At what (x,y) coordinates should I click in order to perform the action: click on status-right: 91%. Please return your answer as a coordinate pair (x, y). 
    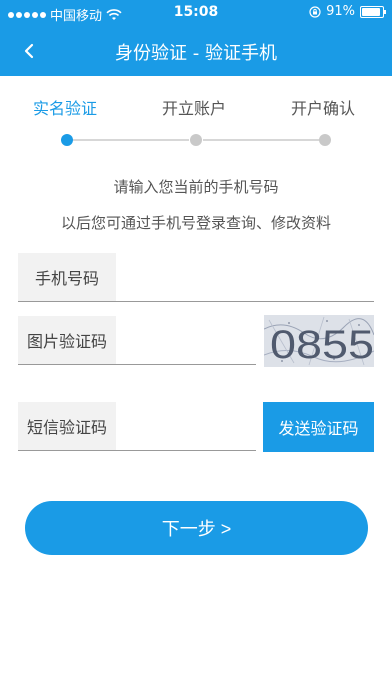
    Looking at the image, I should click on (347, 11).